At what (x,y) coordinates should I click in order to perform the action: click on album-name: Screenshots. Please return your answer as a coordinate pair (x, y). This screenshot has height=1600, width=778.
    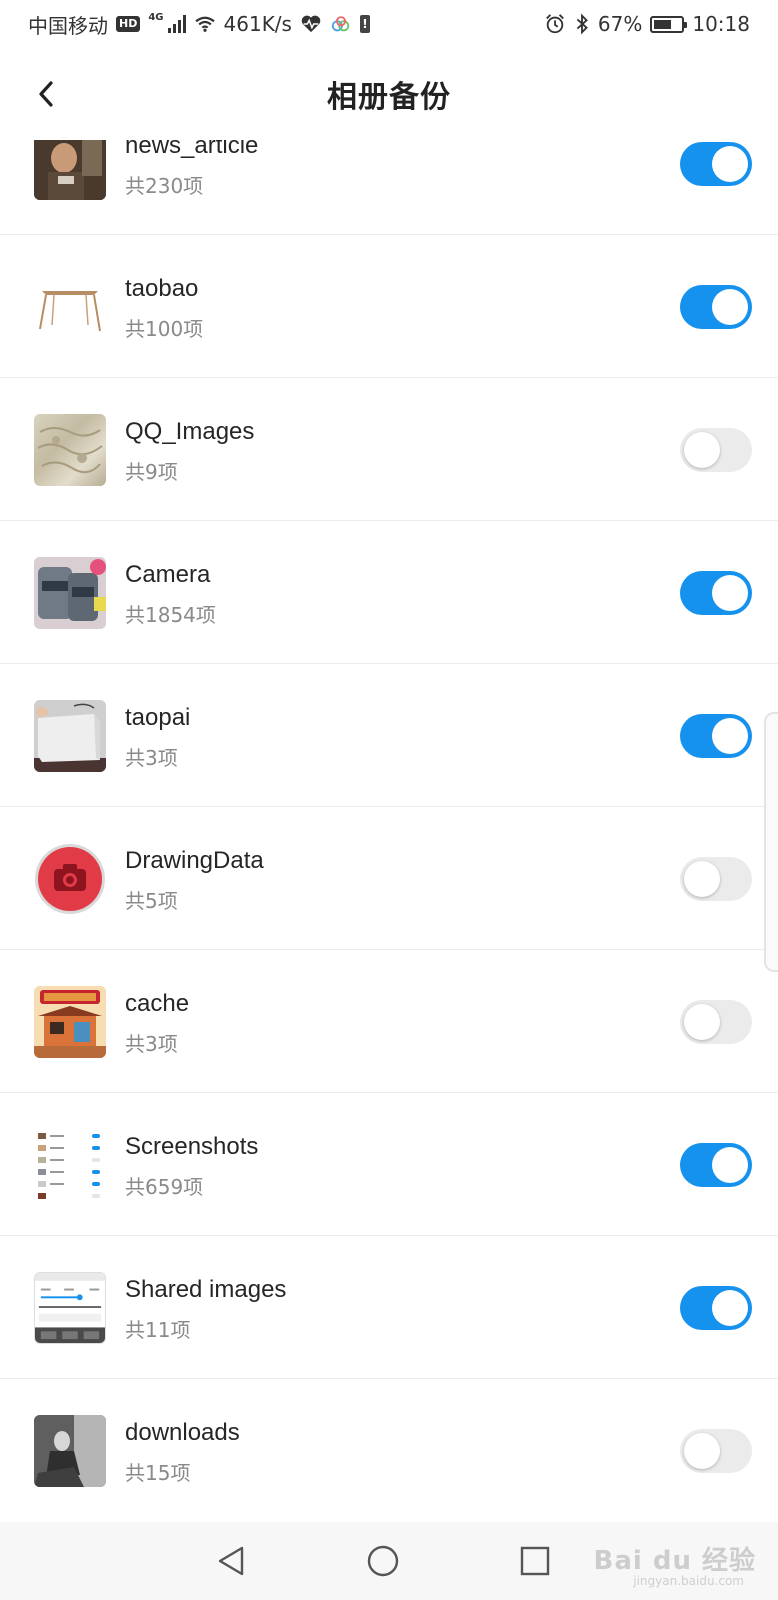
    Looking at the image, I should click on (192, 1146).